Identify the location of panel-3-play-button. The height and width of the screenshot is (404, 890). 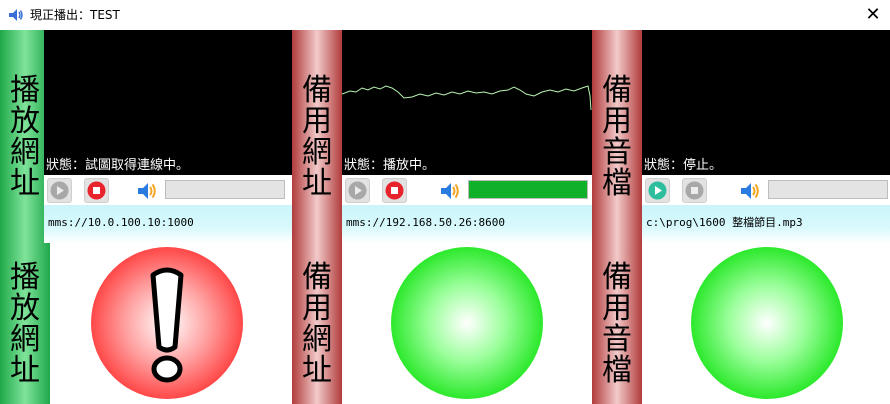
(657, 190).